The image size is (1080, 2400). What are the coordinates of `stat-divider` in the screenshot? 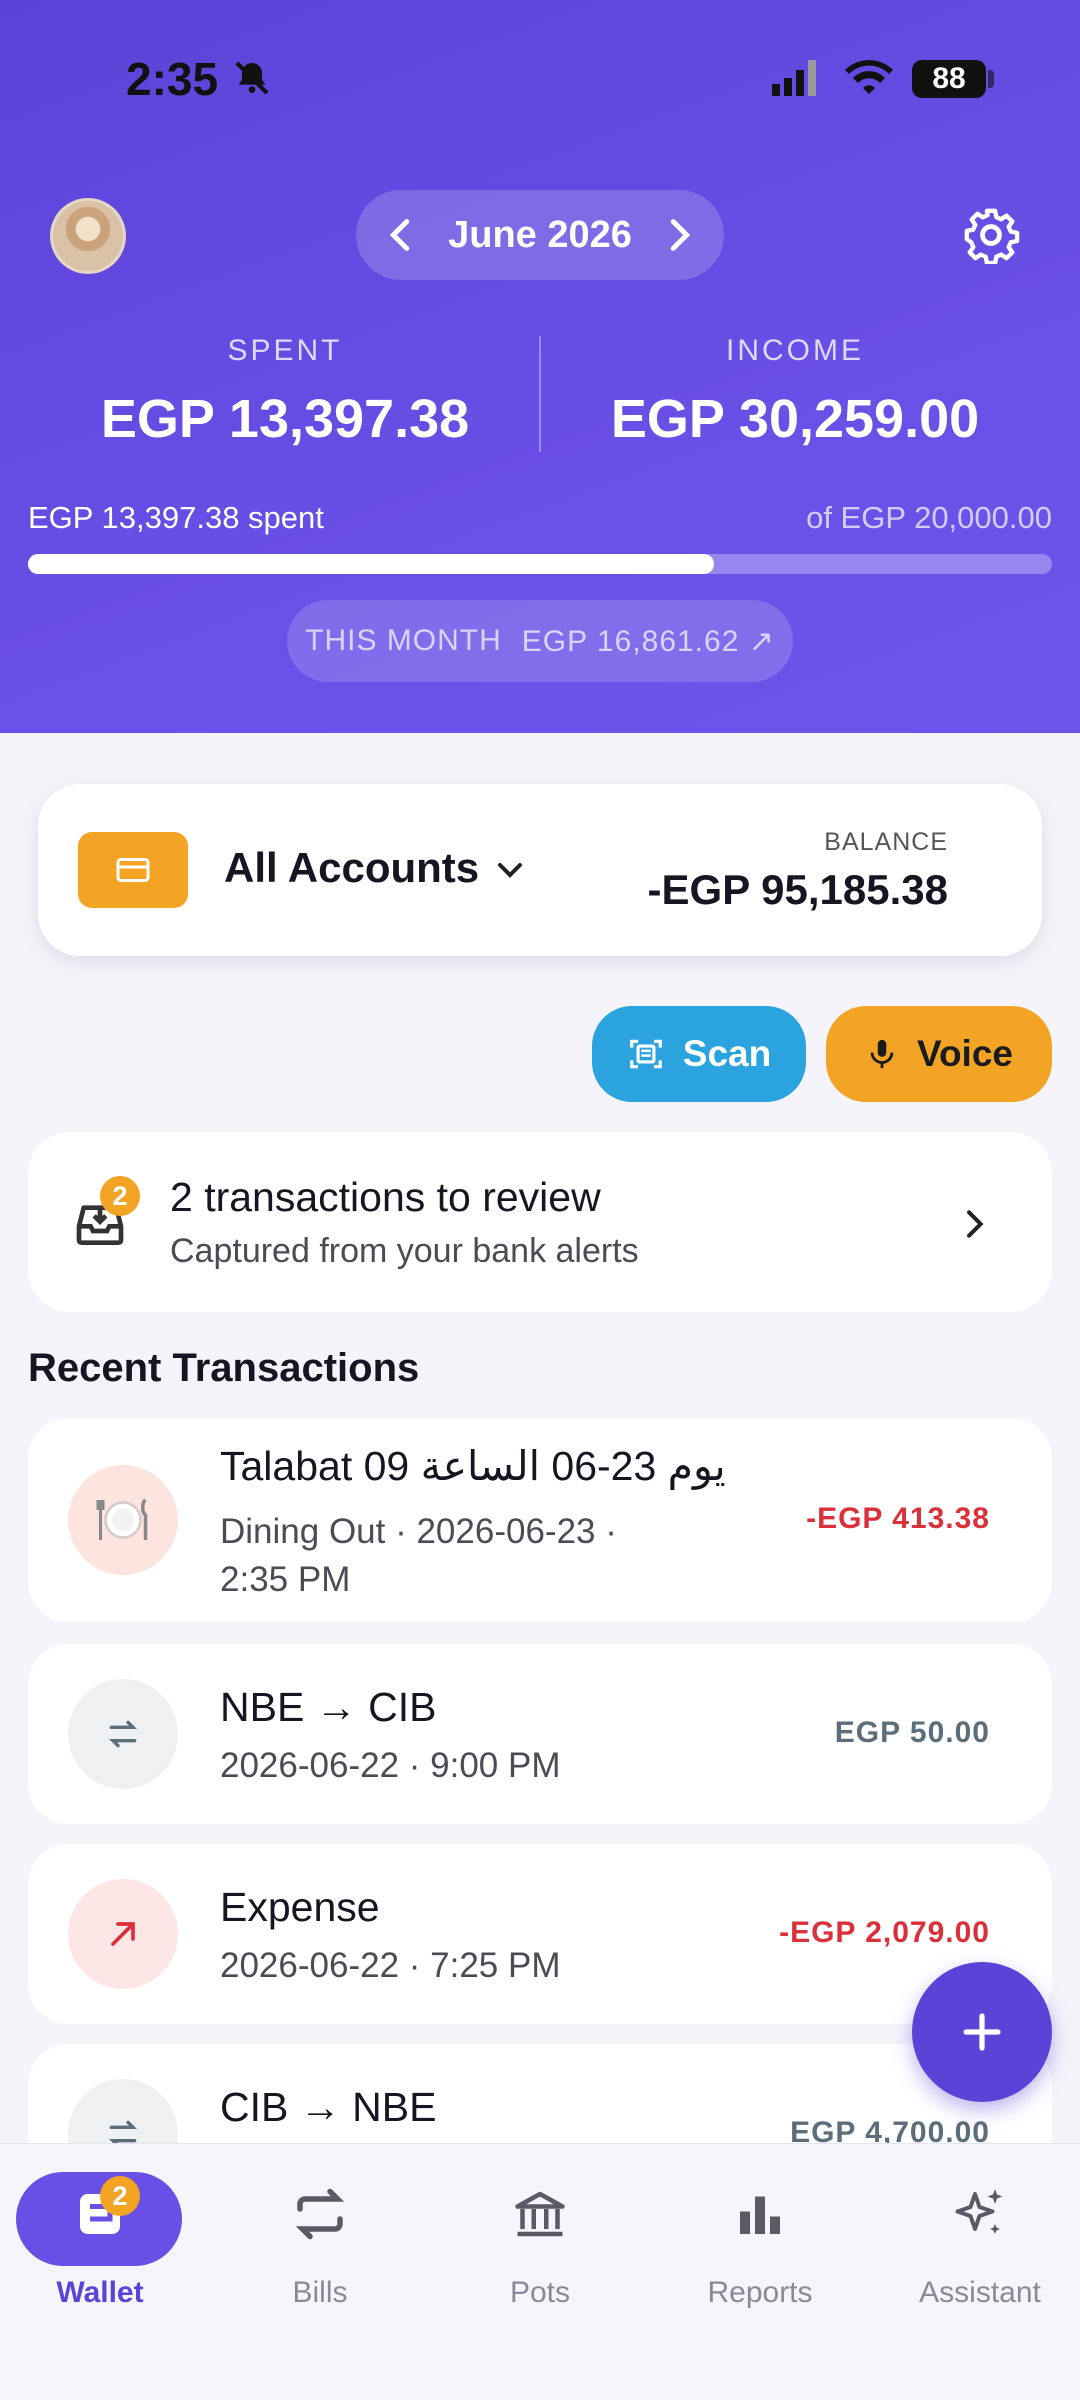 It's located at (540, 394).